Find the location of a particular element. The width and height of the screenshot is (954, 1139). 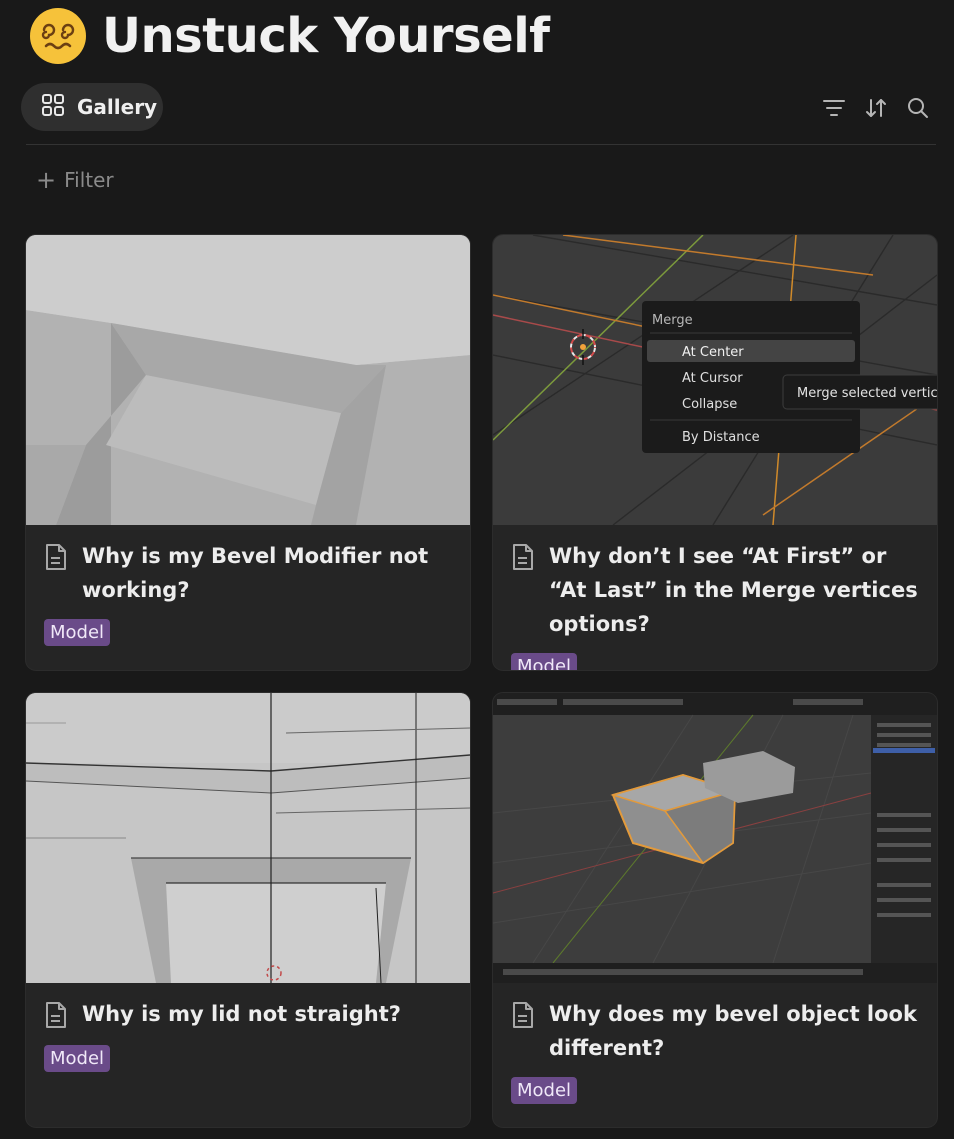

dizzy-face-icon is located at coordinates (58, 36).